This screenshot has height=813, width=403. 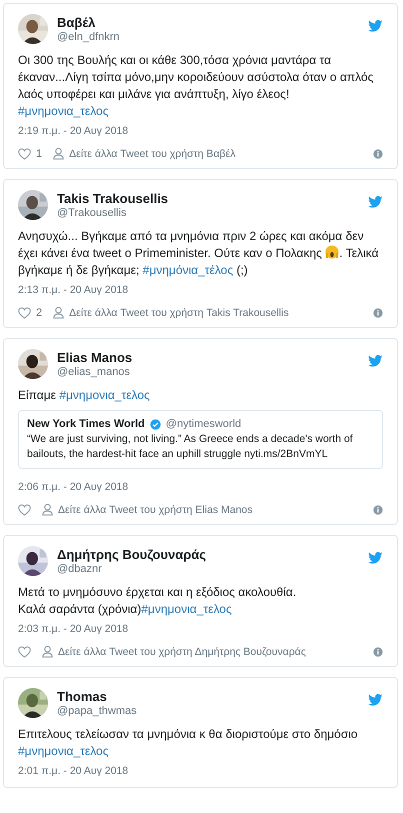 What do you see at coordinates (93, 372) in the screenshot?
I see `author-handle: @elias_manos` at bounding box center [93, 372].